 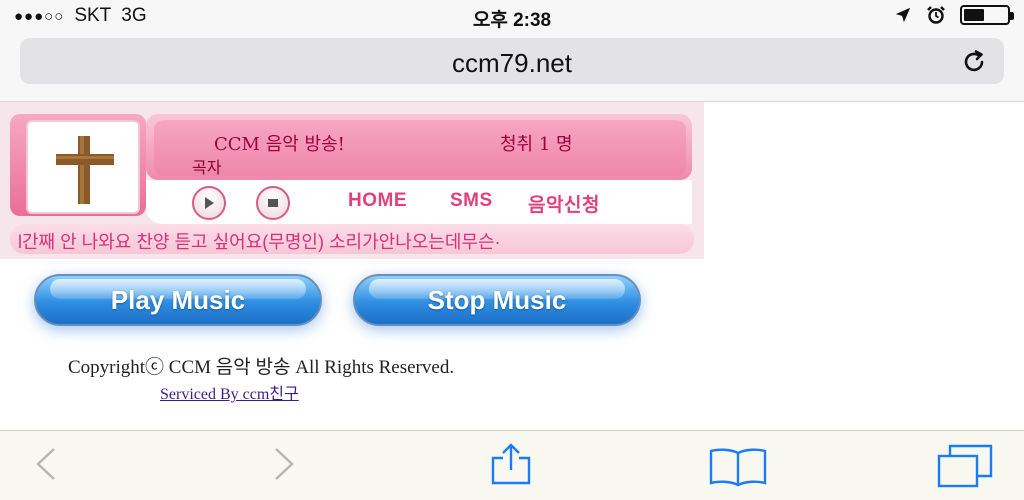 I want to click on back-icon, so click(x=46, y=464).